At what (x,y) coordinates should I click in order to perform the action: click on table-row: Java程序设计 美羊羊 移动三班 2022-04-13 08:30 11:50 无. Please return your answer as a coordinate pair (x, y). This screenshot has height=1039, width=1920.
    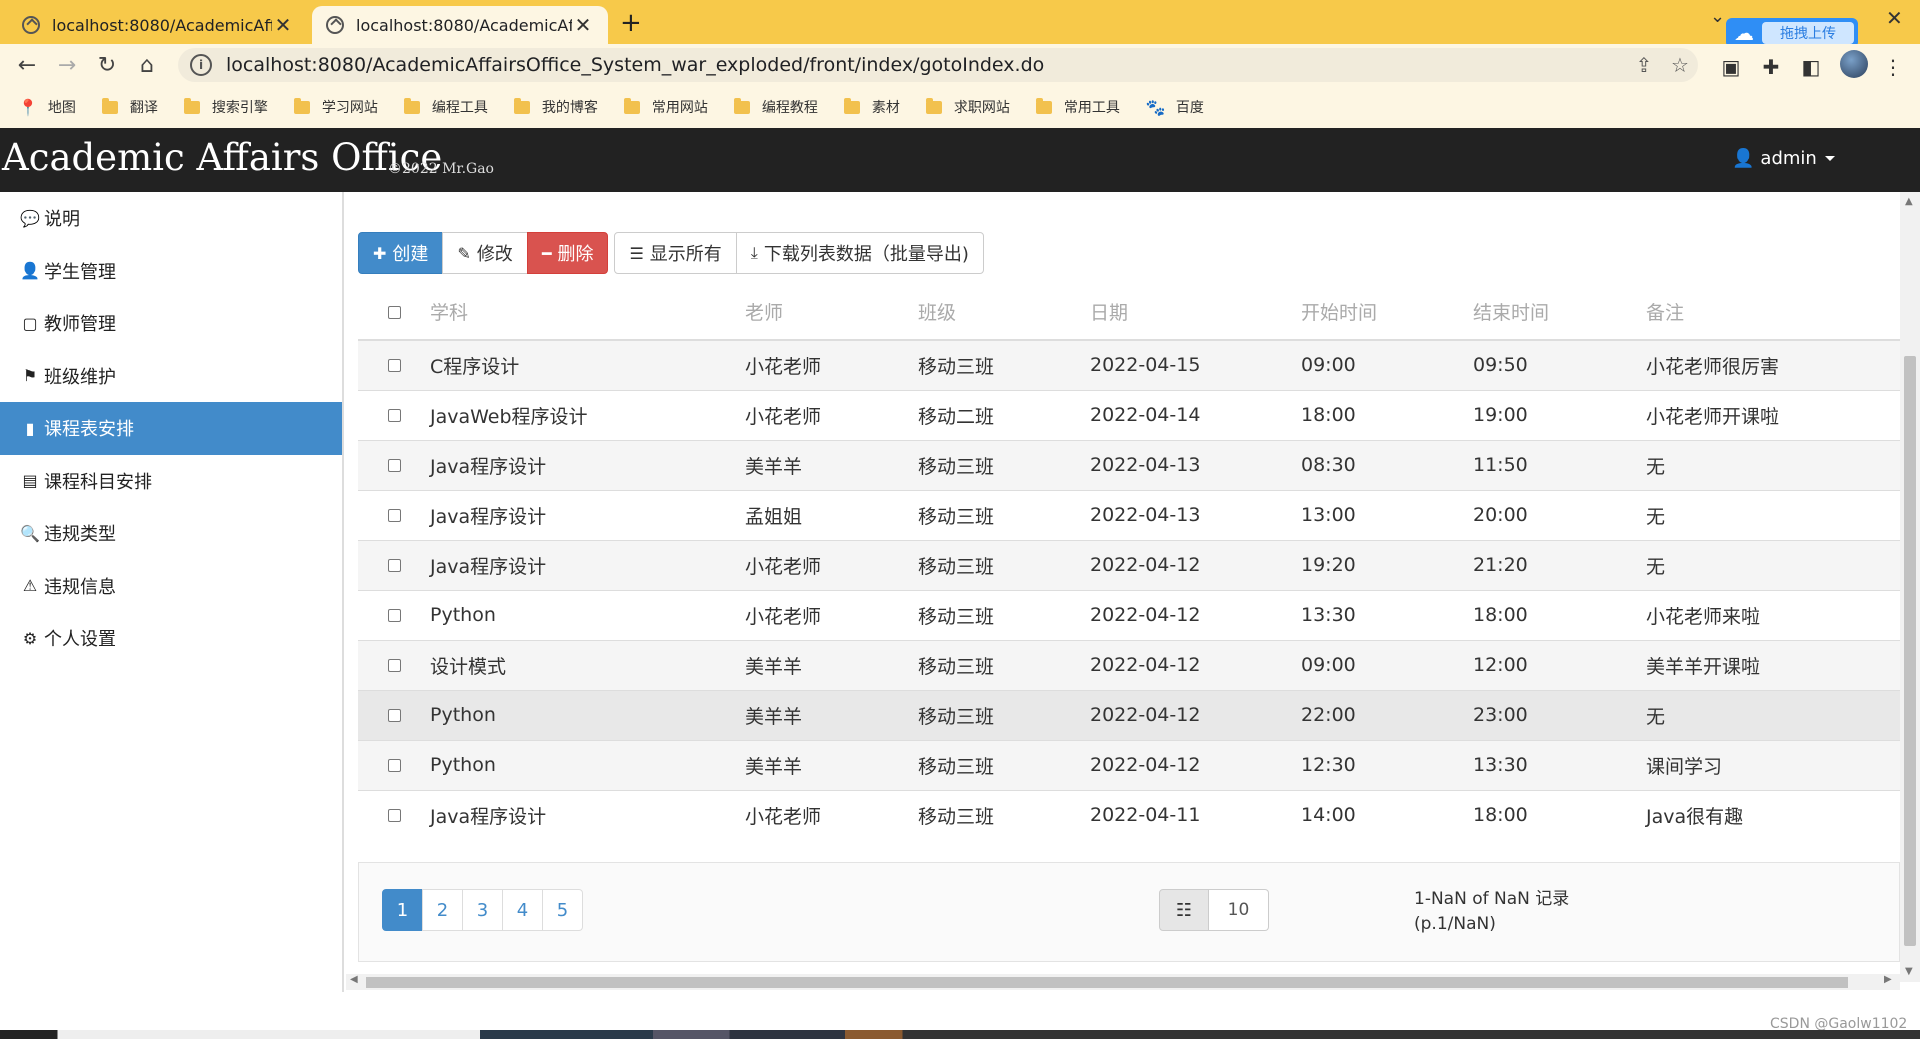
    Looking at the image, I should click on (1129, 464).